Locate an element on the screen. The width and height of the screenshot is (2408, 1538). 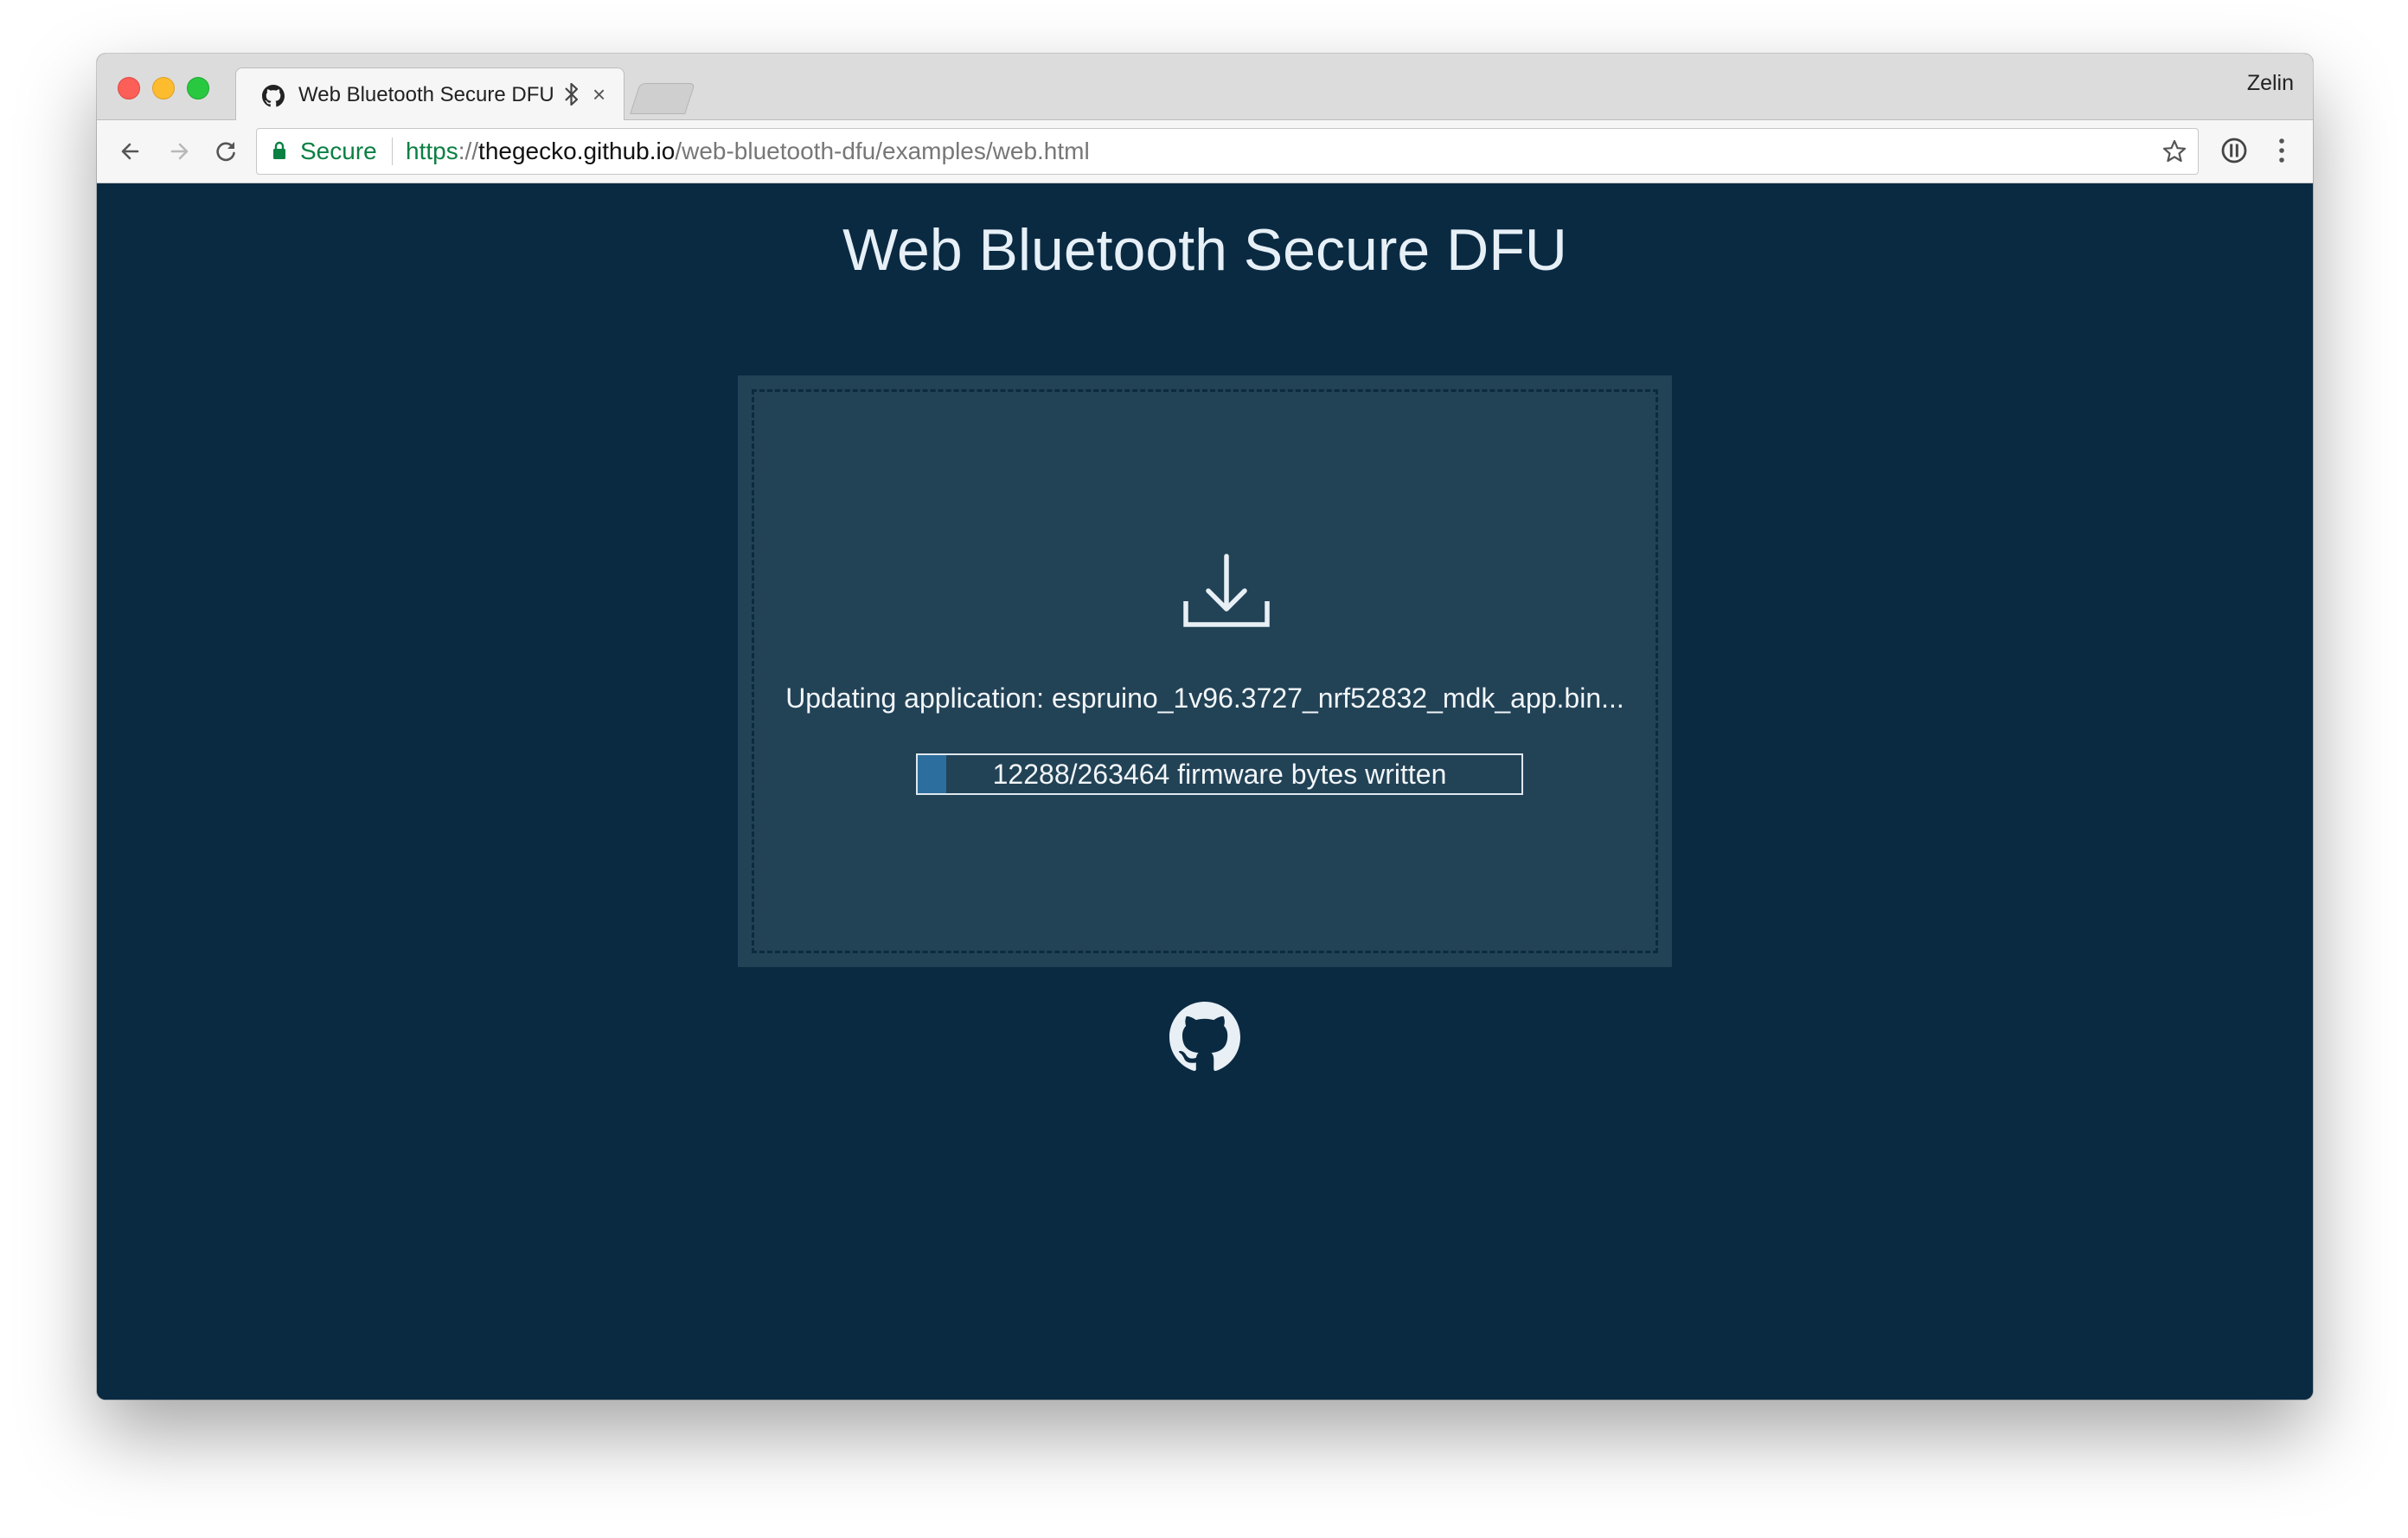
kebab-menu-icon is located at coordinates (2282, 150).